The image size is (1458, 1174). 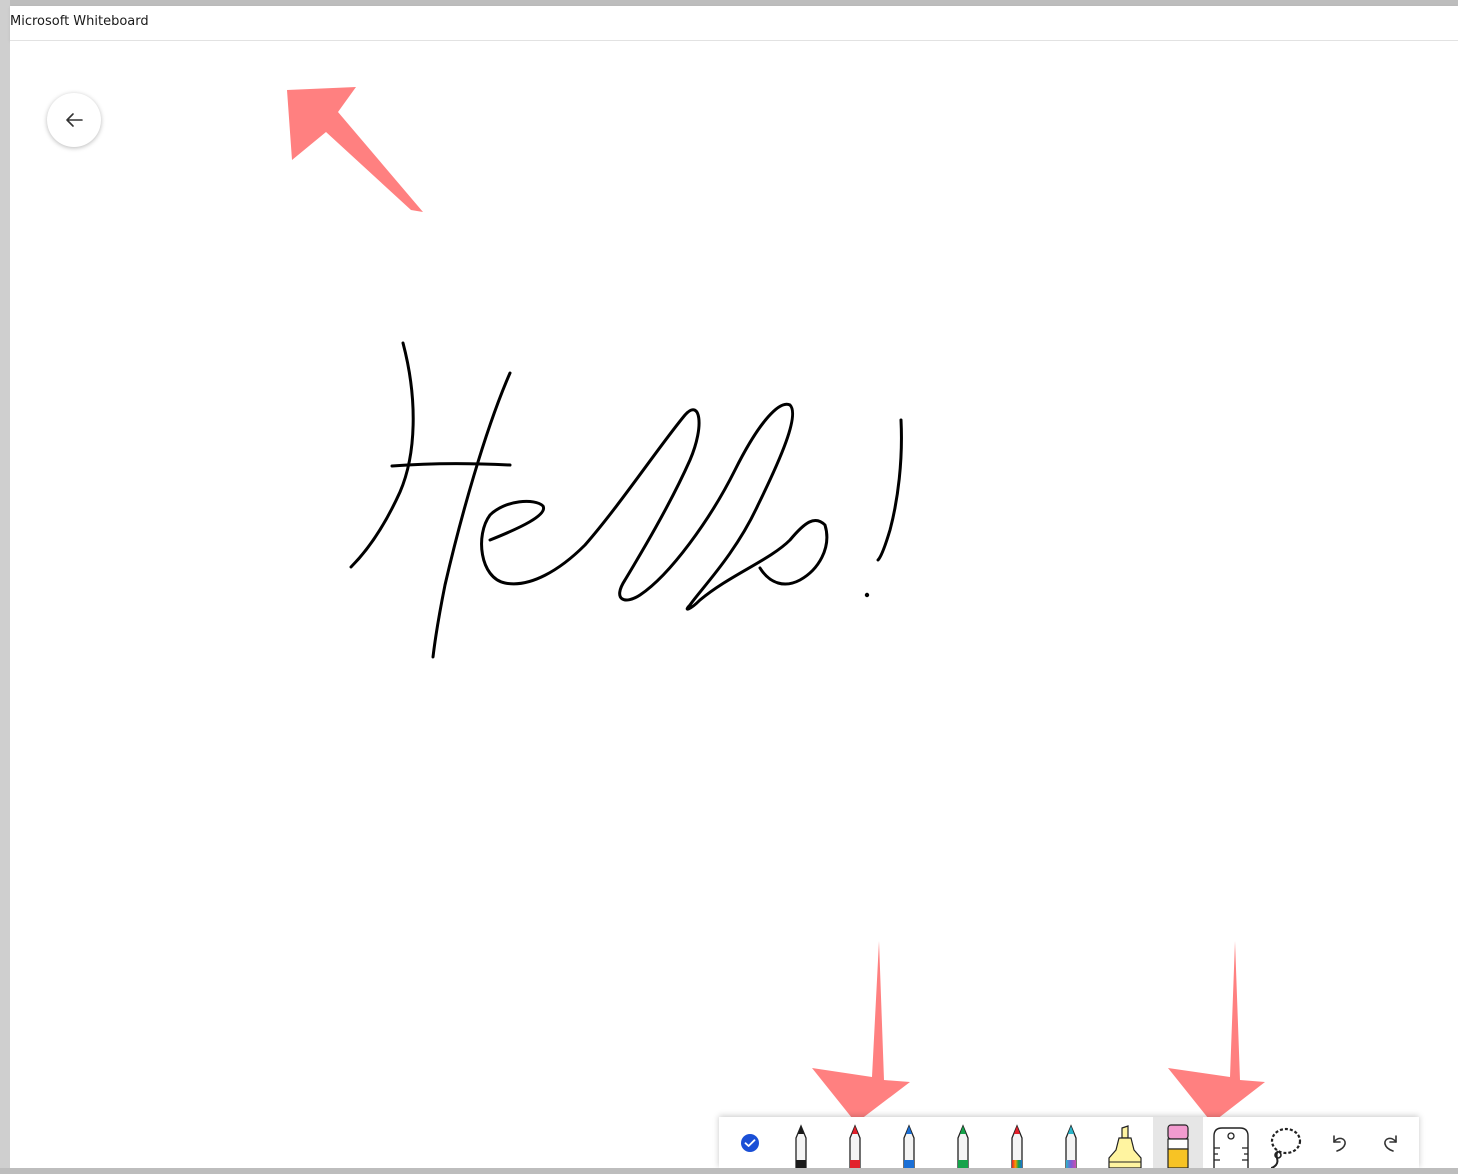 I want to click on undo-icon, so click(x=1339, y=1143).